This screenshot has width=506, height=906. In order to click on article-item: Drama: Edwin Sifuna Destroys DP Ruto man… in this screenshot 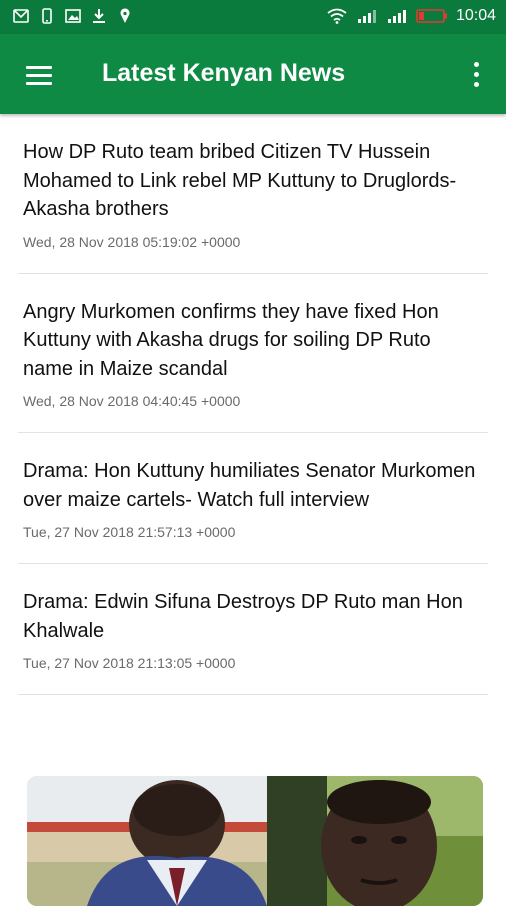, I will do `click(253, 629)`.